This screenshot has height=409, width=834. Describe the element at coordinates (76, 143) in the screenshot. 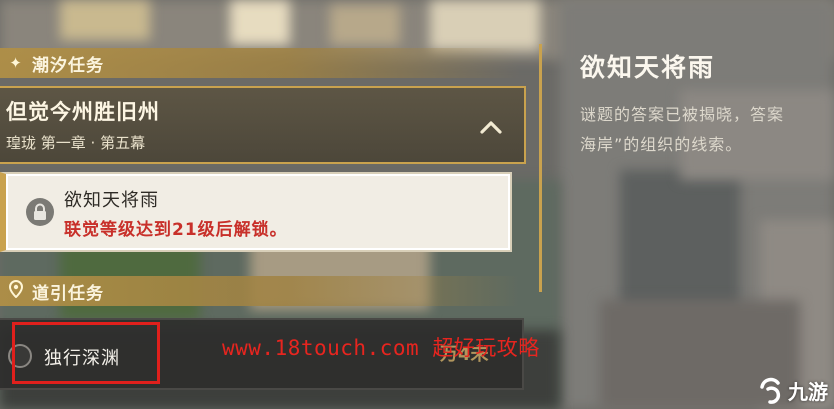

I see `quest-chapter-subtitle: 瑝珑 第一章 · 第五幕` at that location.